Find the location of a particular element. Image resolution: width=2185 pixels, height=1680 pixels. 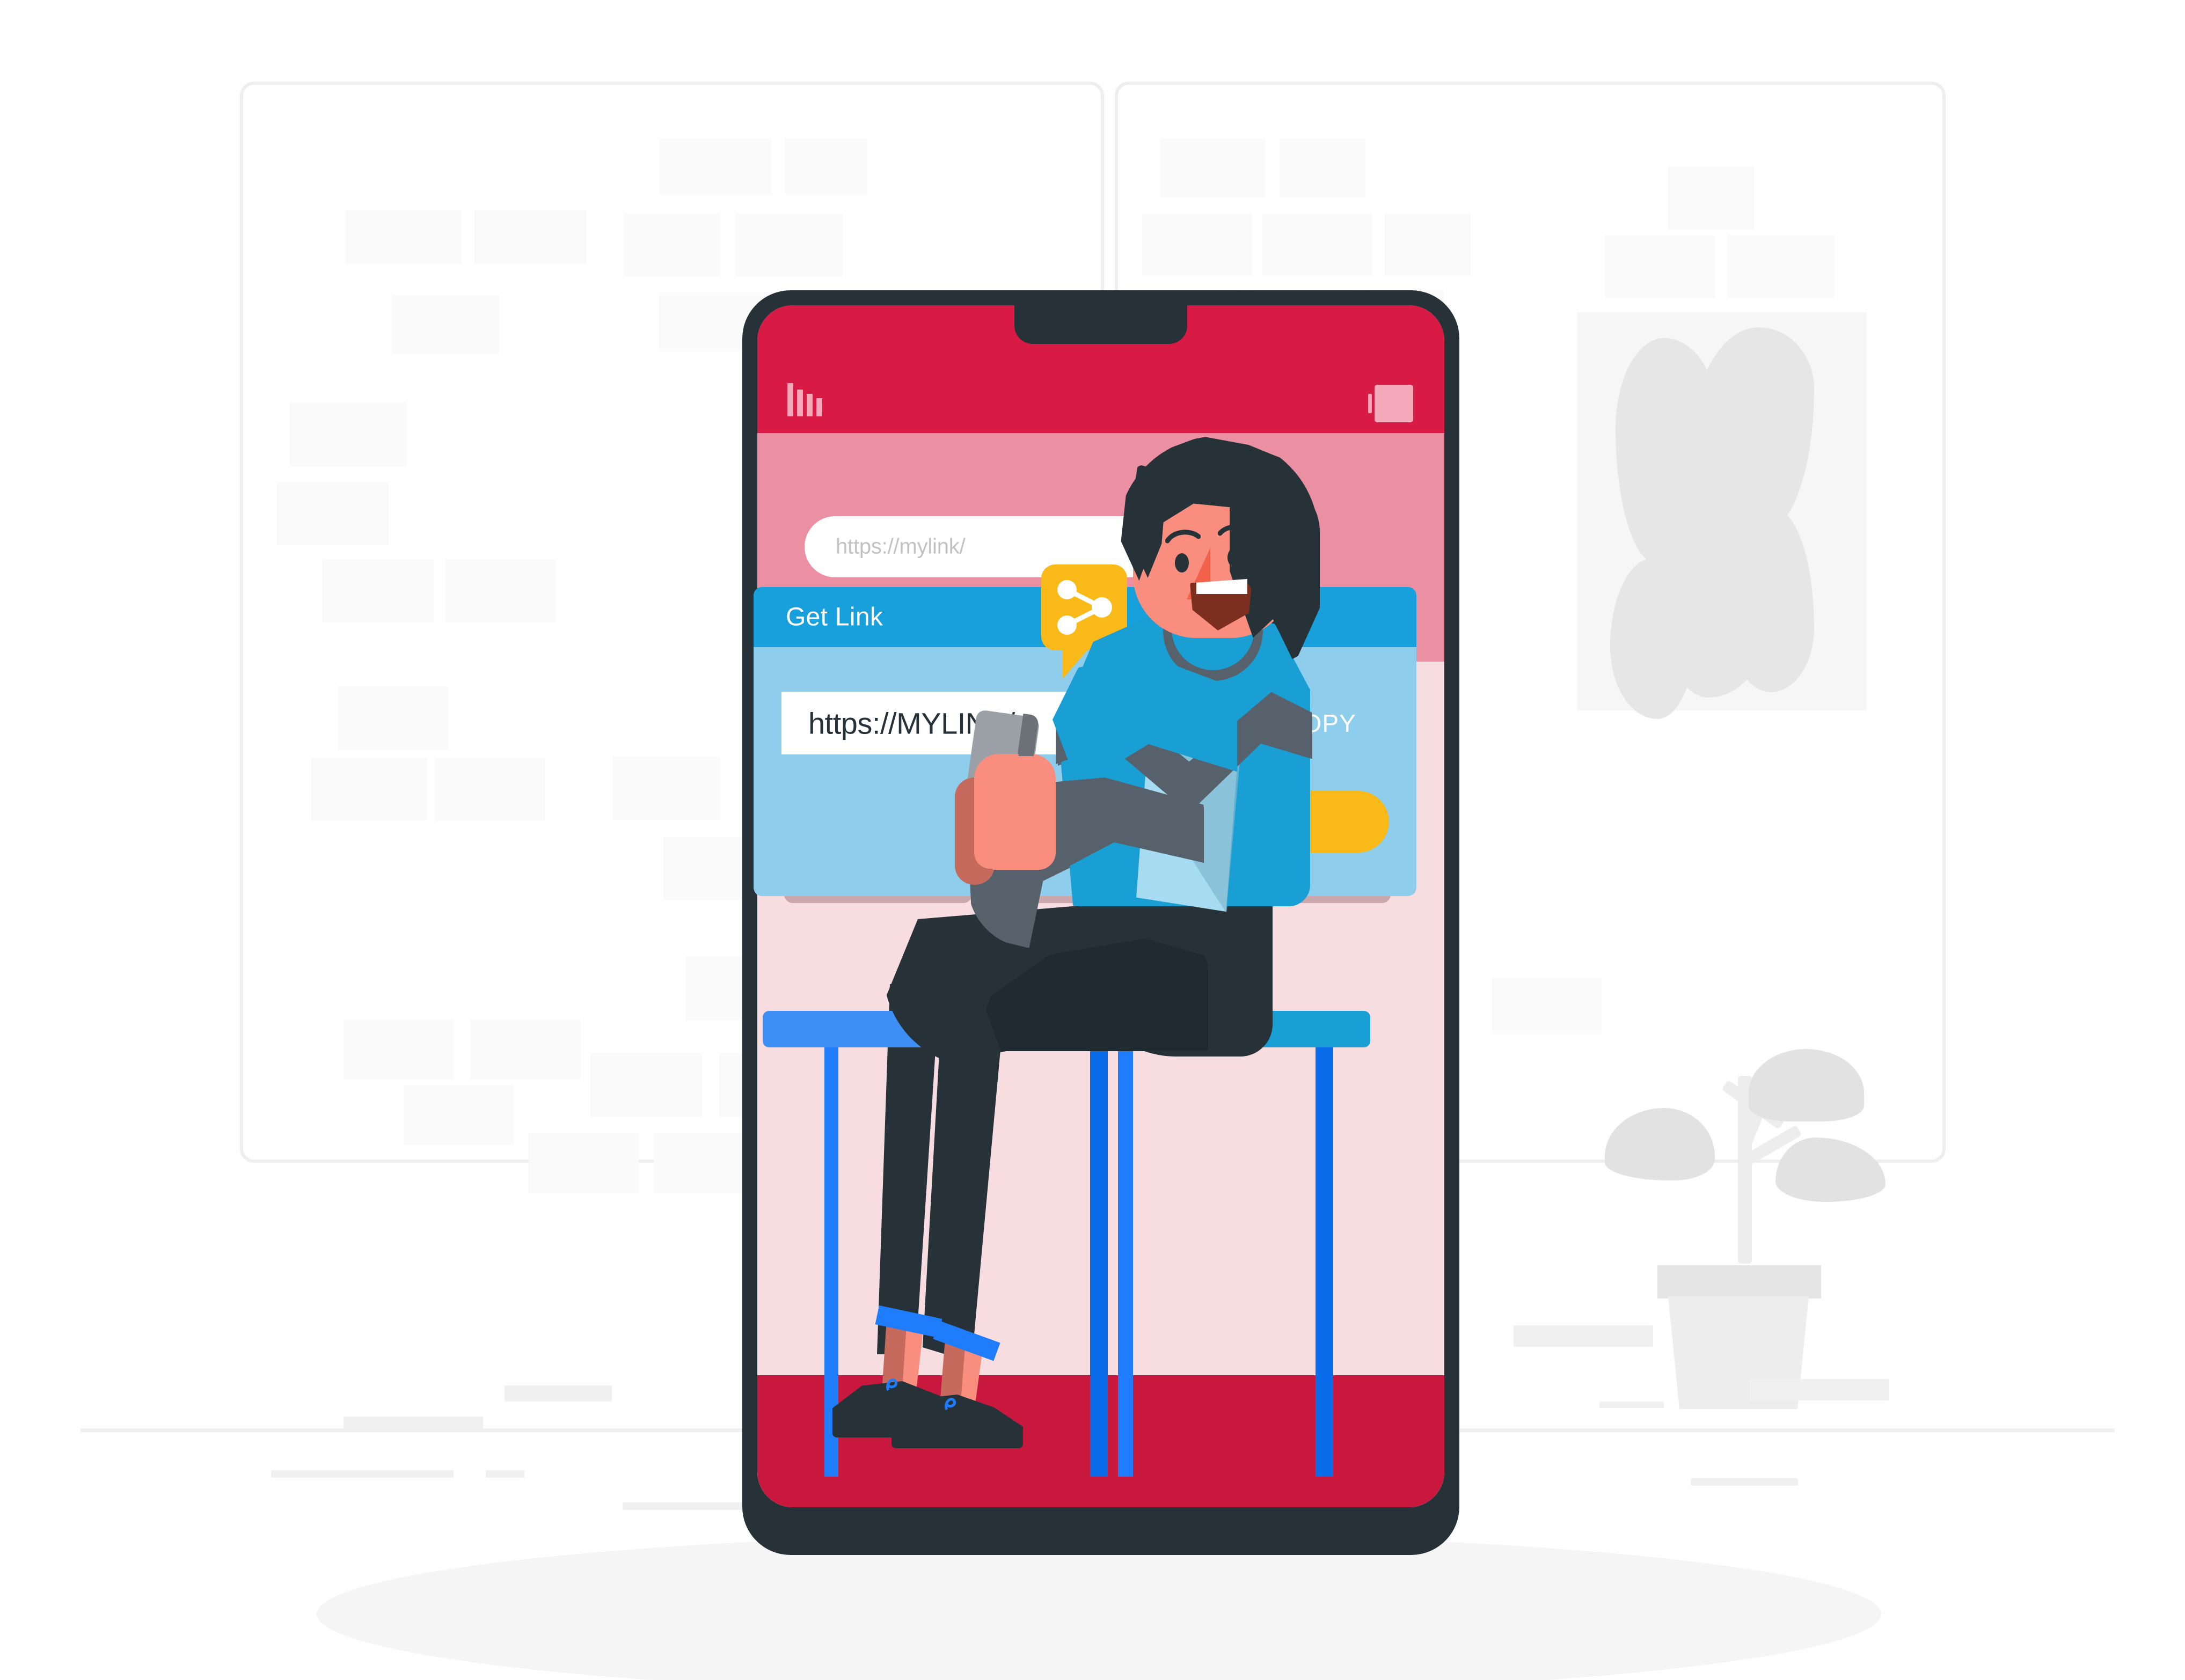

search-placeholder: https://mylink/ is located at coordinates (901, 546).